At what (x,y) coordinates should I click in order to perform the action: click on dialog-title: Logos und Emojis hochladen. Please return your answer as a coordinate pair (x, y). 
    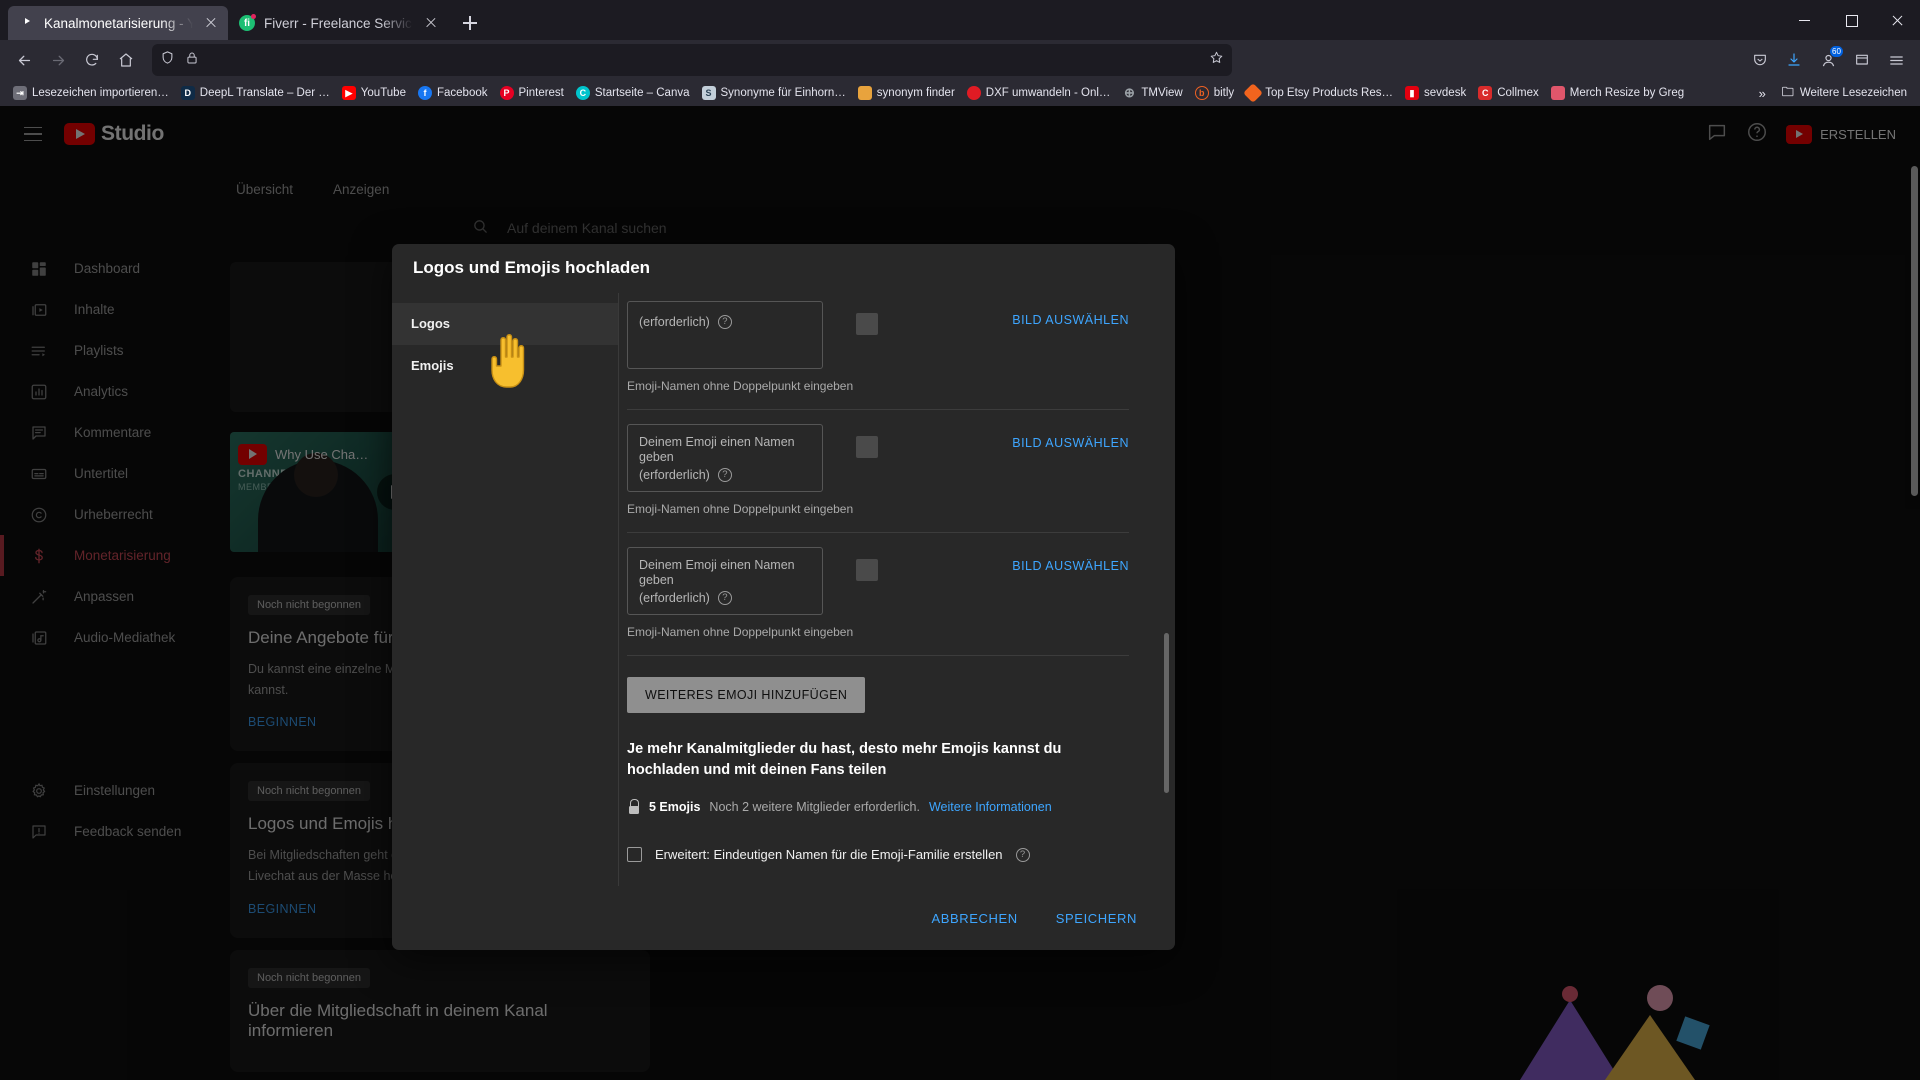
    Looking at the image, I should click on (532, 268).